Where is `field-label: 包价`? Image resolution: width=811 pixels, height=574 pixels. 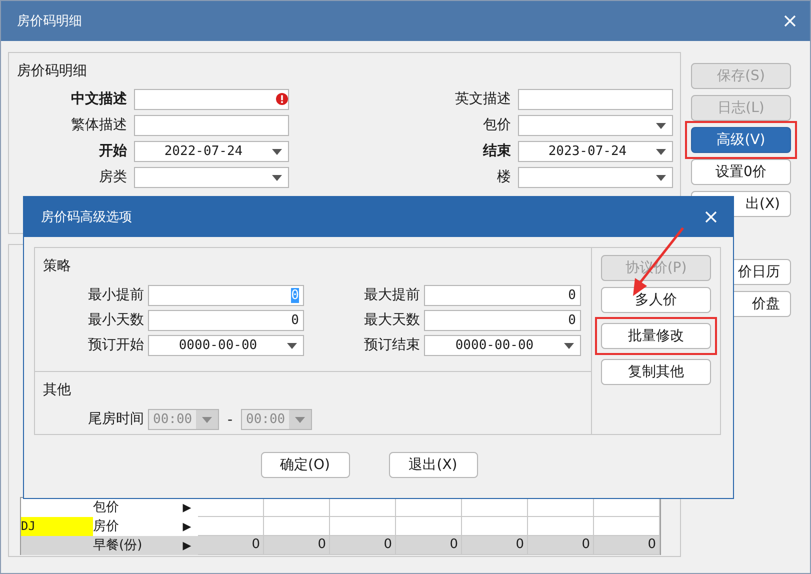
field-label: 包价 is located at coordinates (496, 125).